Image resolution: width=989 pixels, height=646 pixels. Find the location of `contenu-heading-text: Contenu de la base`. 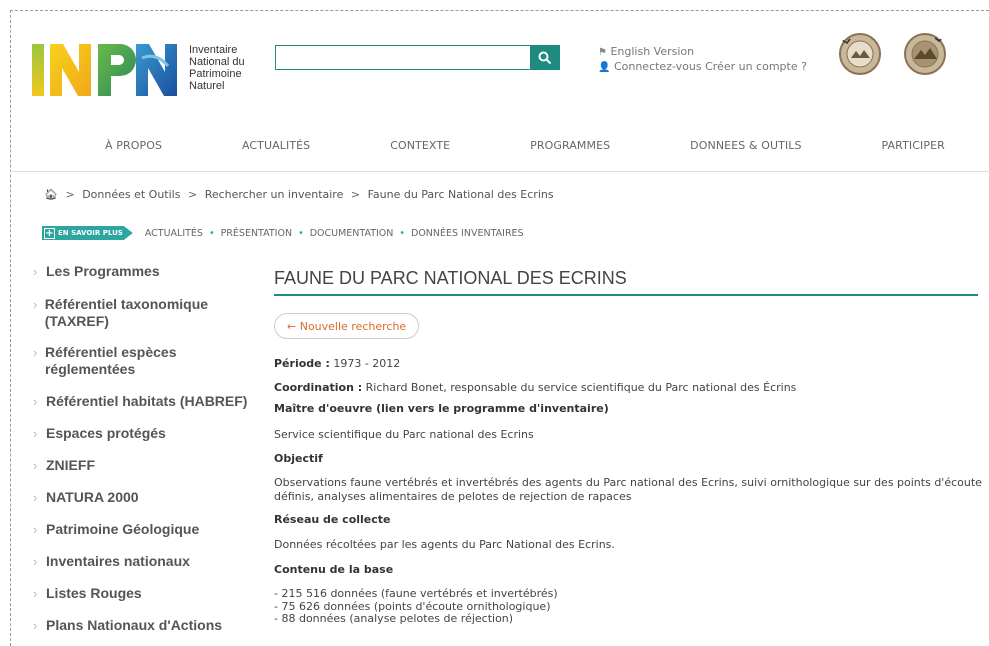

contenu-heading-text: Contenu de la base is located at coordinates (334, 569).